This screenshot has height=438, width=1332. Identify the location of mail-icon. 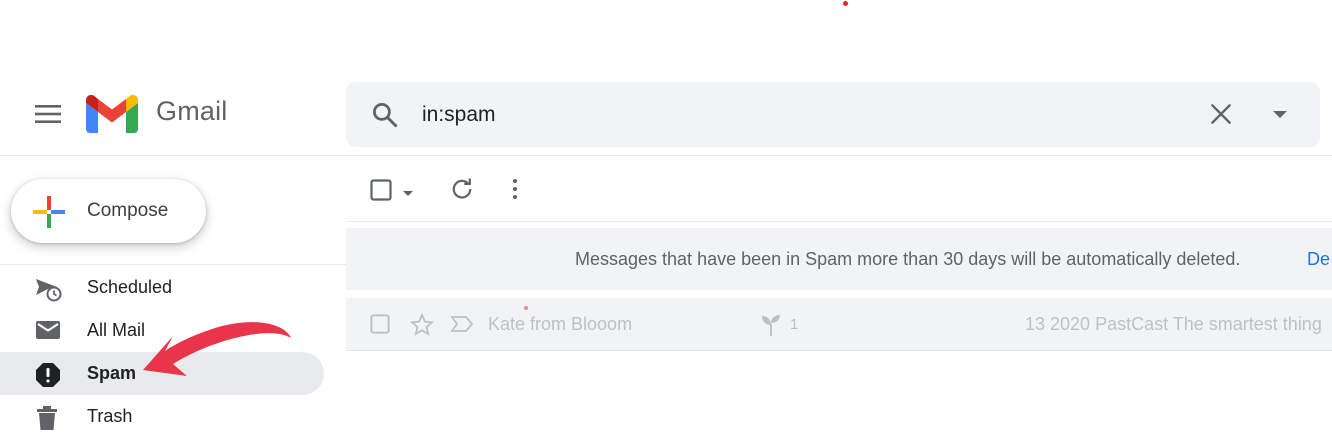
(48, 332).